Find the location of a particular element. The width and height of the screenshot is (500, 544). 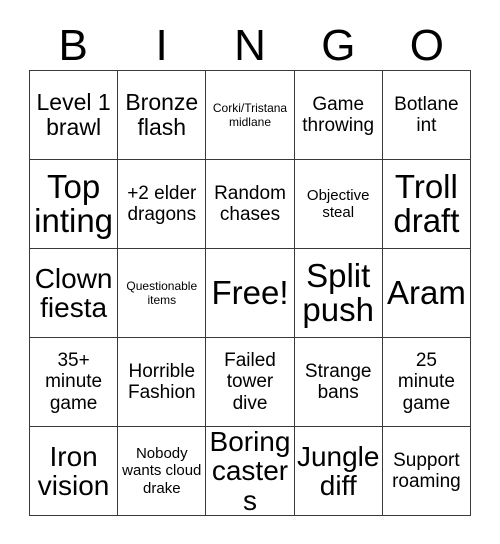

bingo-header-row: B I N G O is located at coordinates (250, 46).